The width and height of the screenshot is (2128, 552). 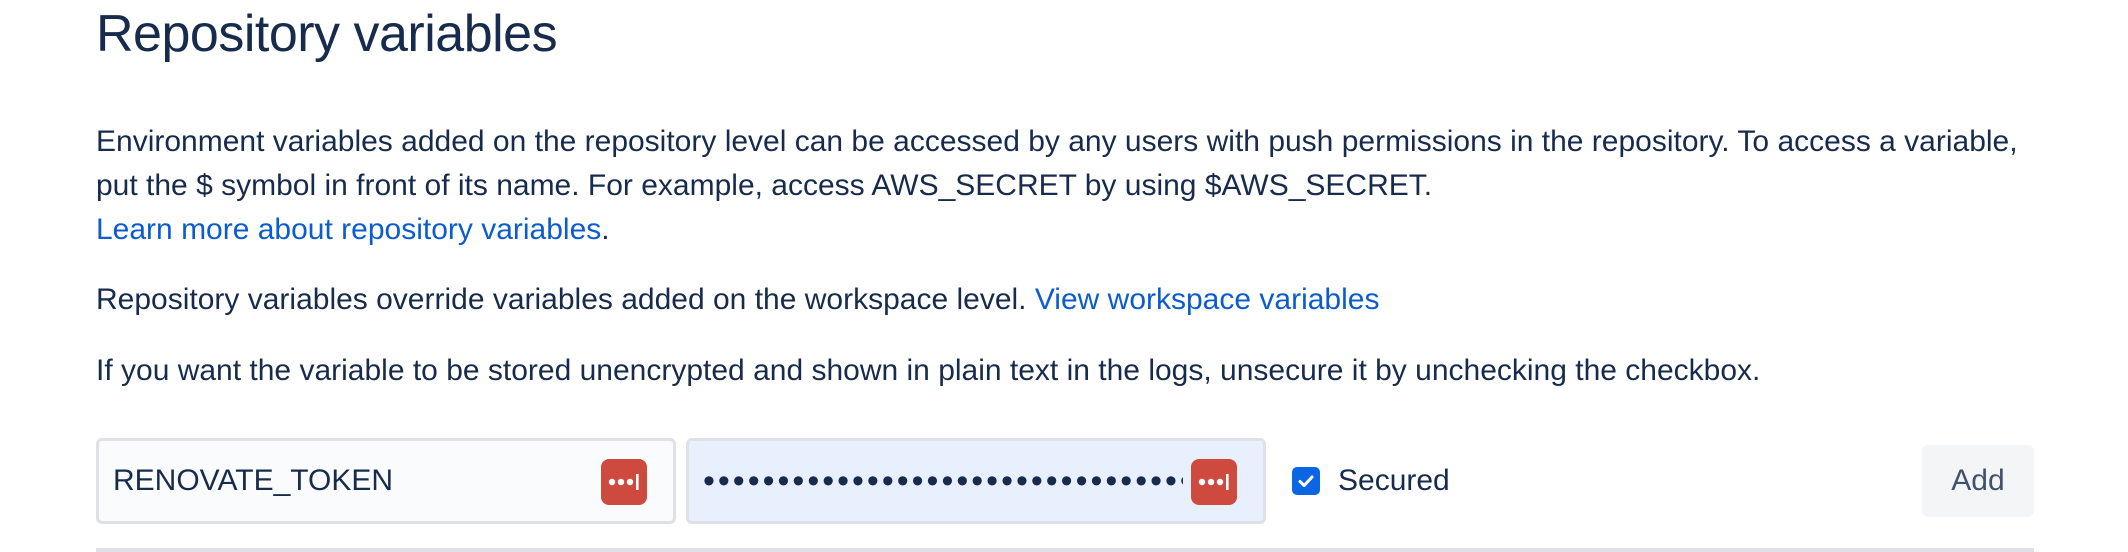 I want to click on page-title: Repository variables, so click(x=327, y=34).